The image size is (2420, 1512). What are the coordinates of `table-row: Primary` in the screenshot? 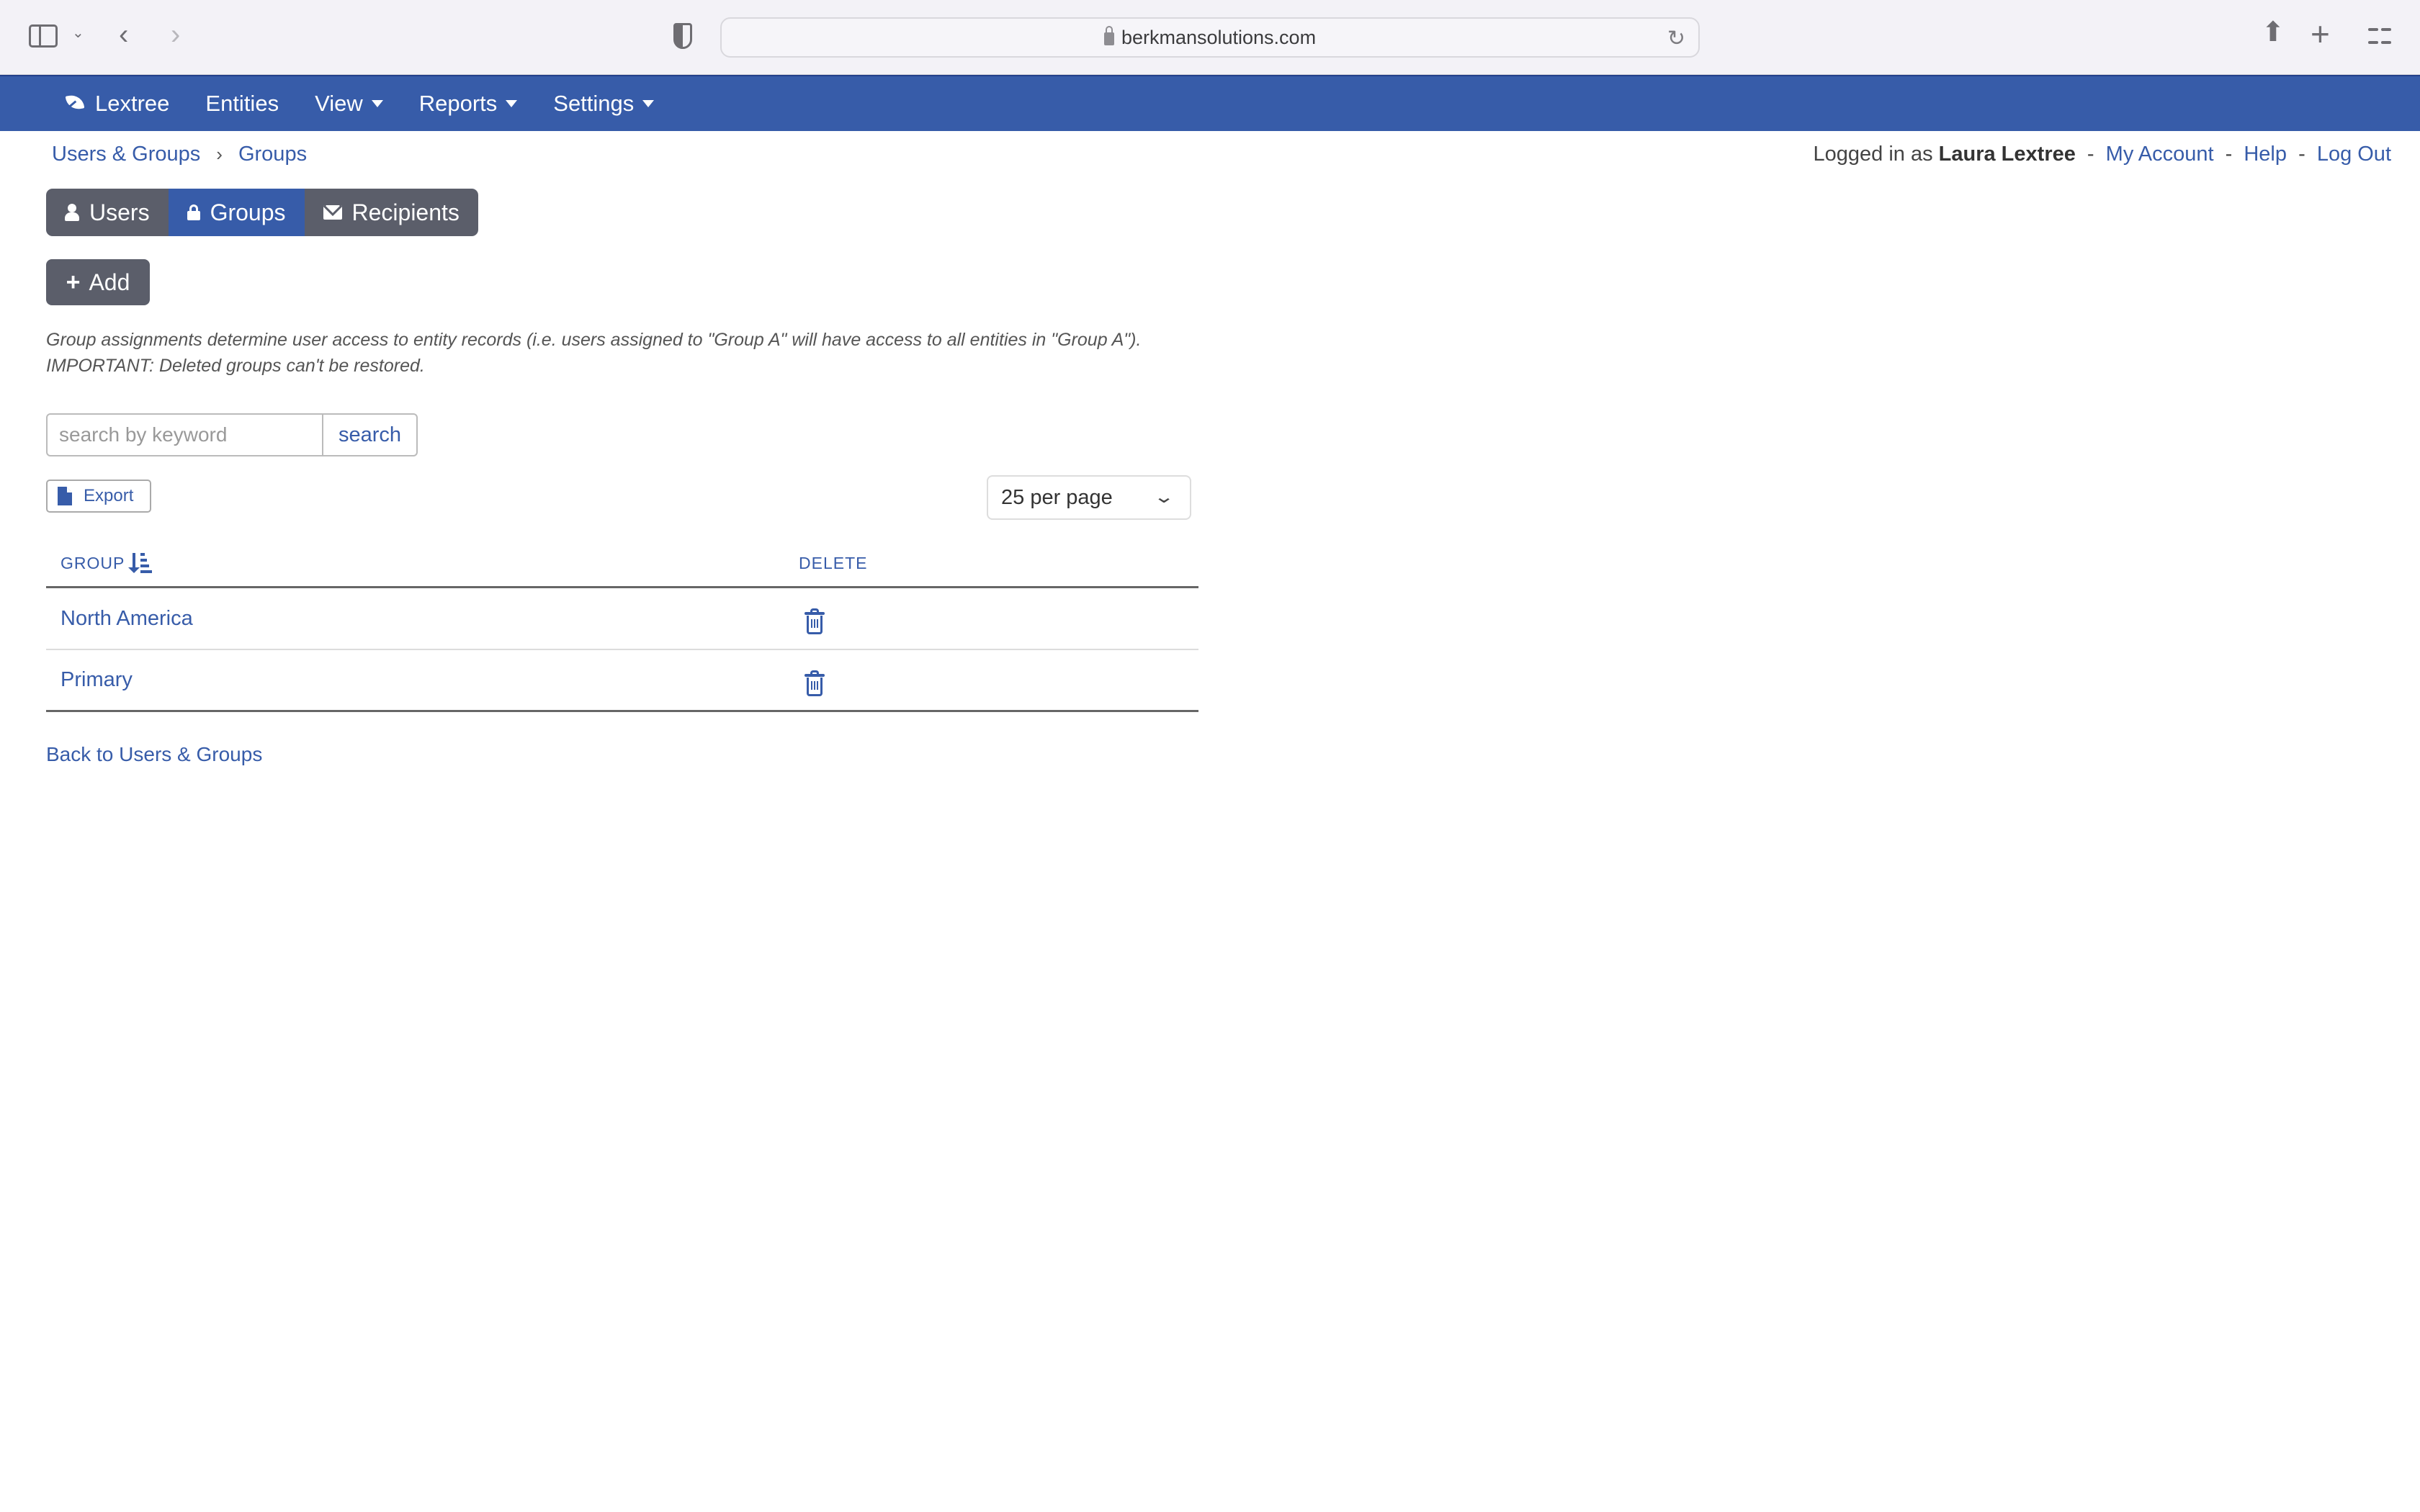 It's located at (622, 681).